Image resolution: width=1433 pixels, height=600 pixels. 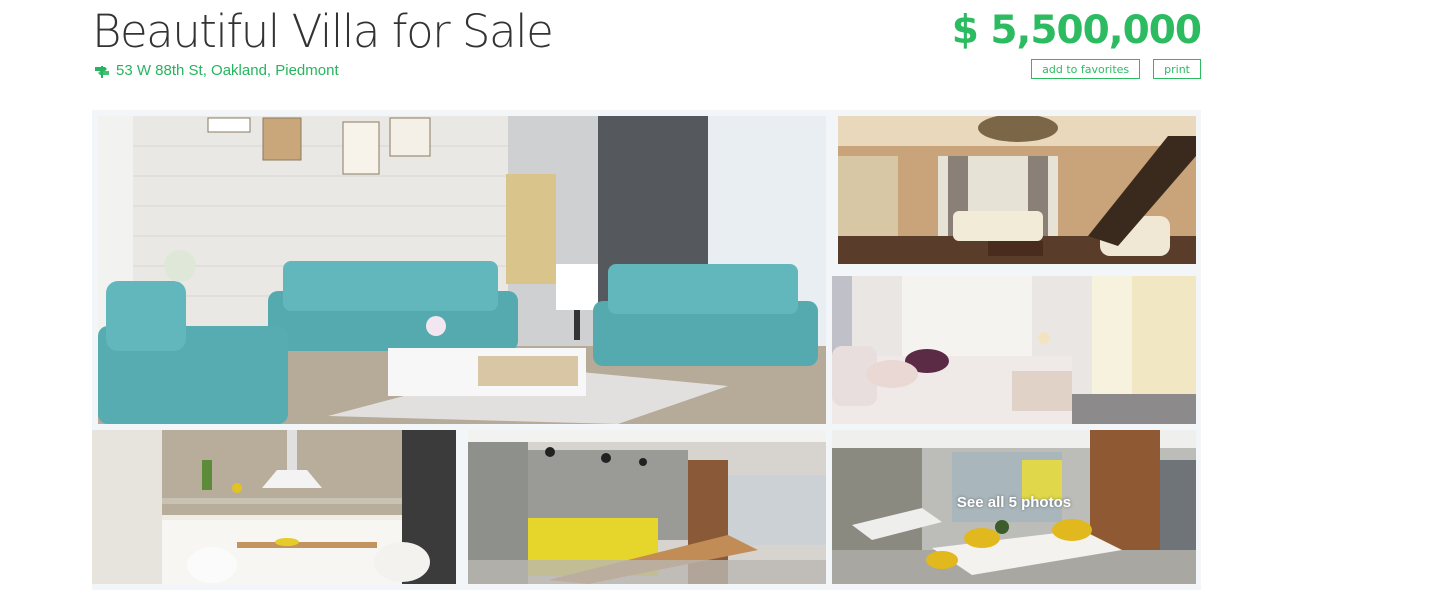 I want to click on gallery-photo-dining-room, so click(x=647, y=507).